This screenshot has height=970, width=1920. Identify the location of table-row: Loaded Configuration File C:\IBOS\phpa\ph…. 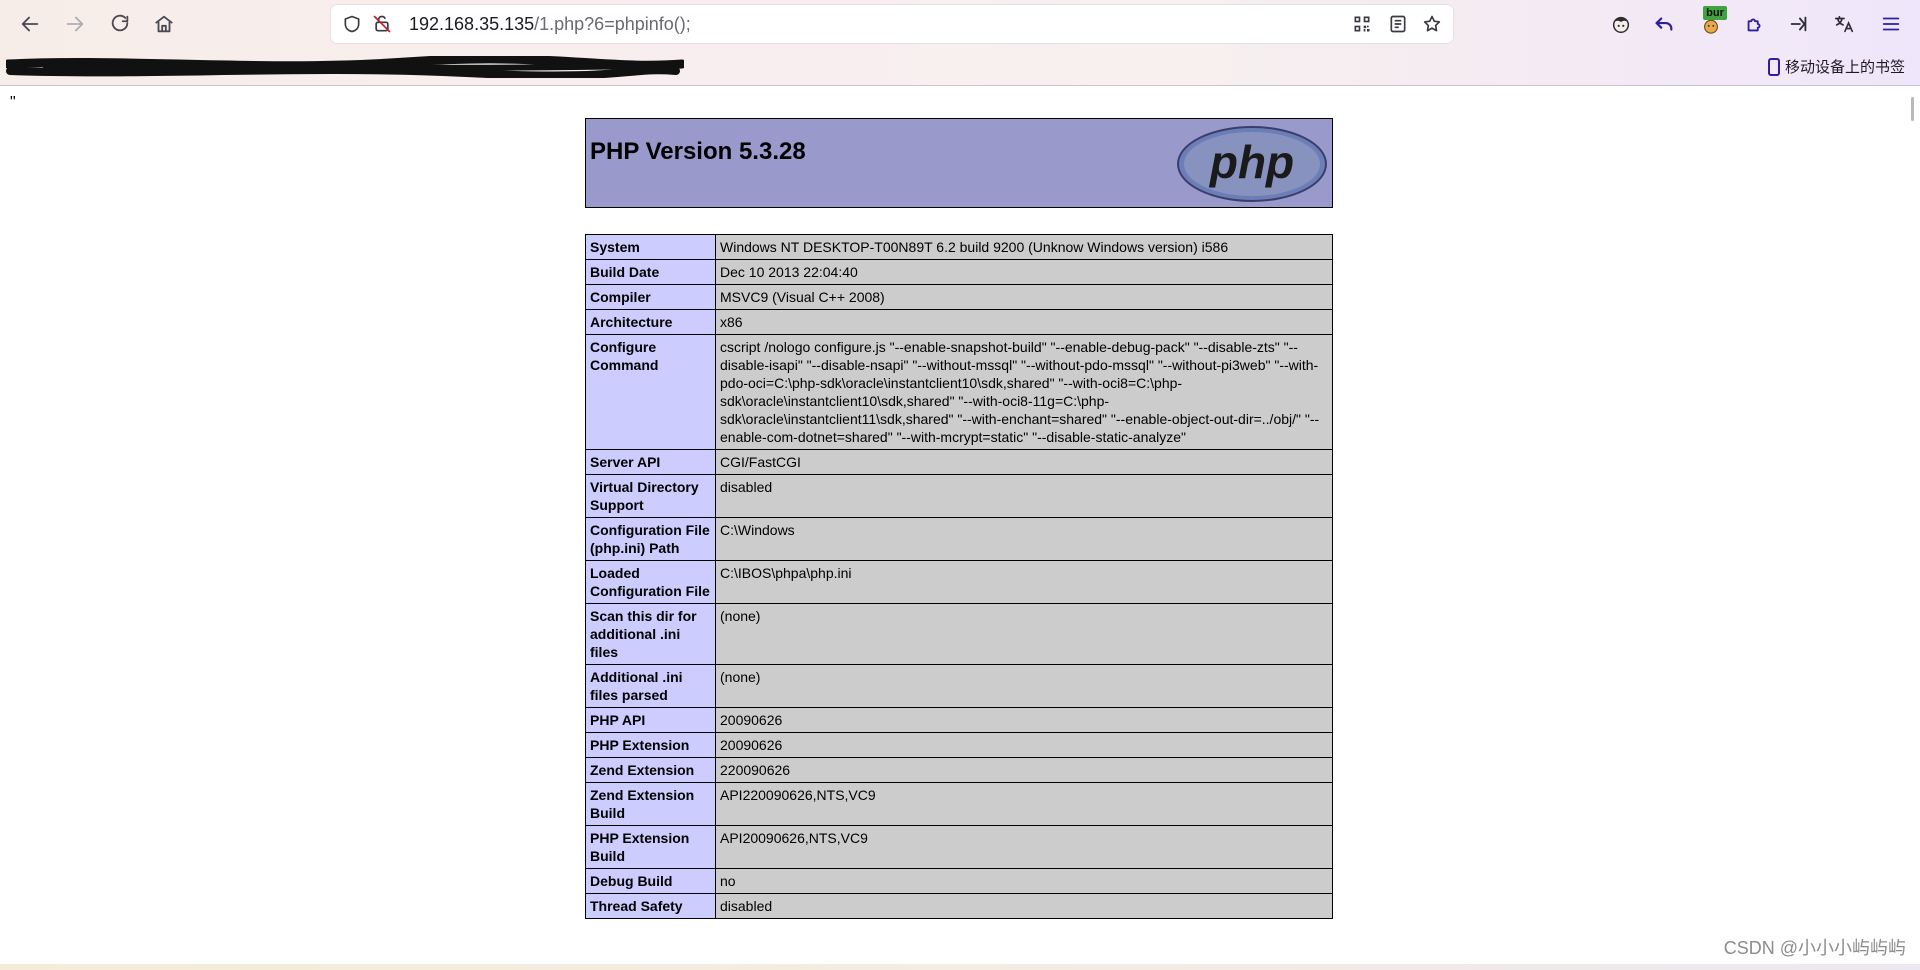
(959, 582).